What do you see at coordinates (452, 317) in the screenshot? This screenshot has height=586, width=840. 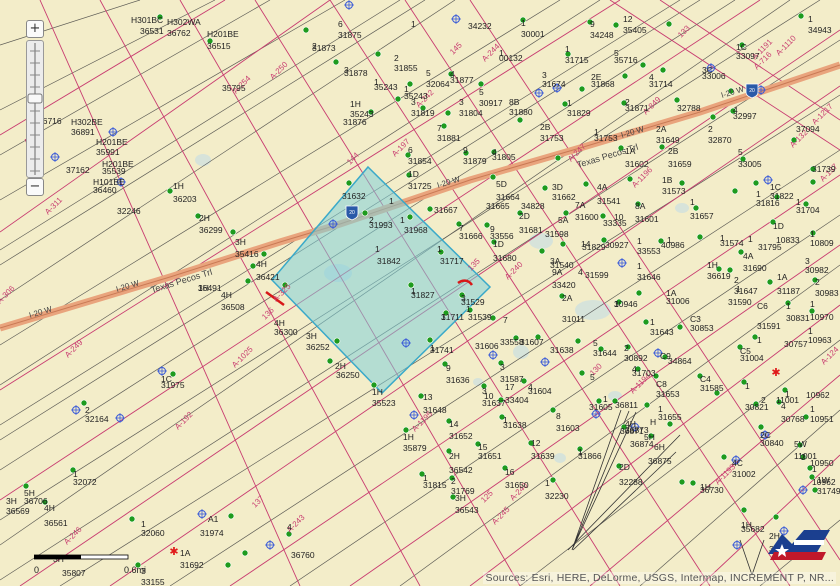 I see `well-label: 31711` at bounding box center [452, 317].